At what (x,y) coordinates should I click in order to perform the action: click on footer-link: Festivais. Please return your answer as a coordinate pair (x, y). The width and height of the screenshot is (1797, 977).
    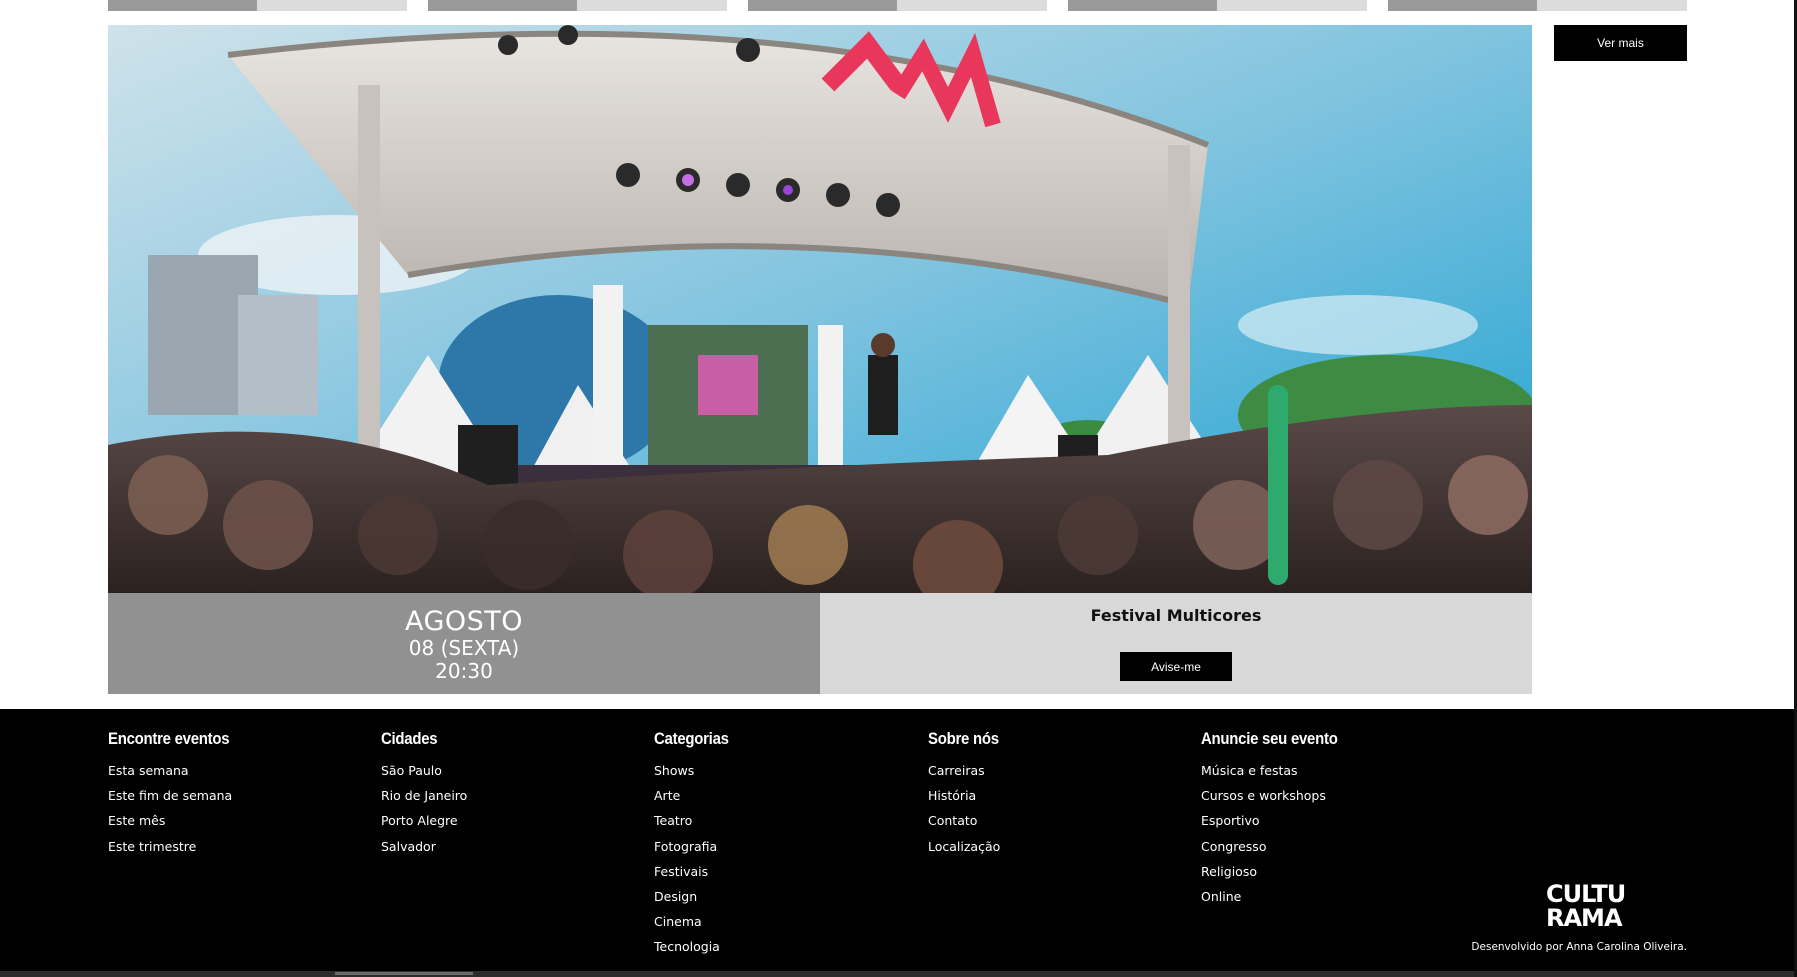
    Looking at the image, I should click on (696, 871).